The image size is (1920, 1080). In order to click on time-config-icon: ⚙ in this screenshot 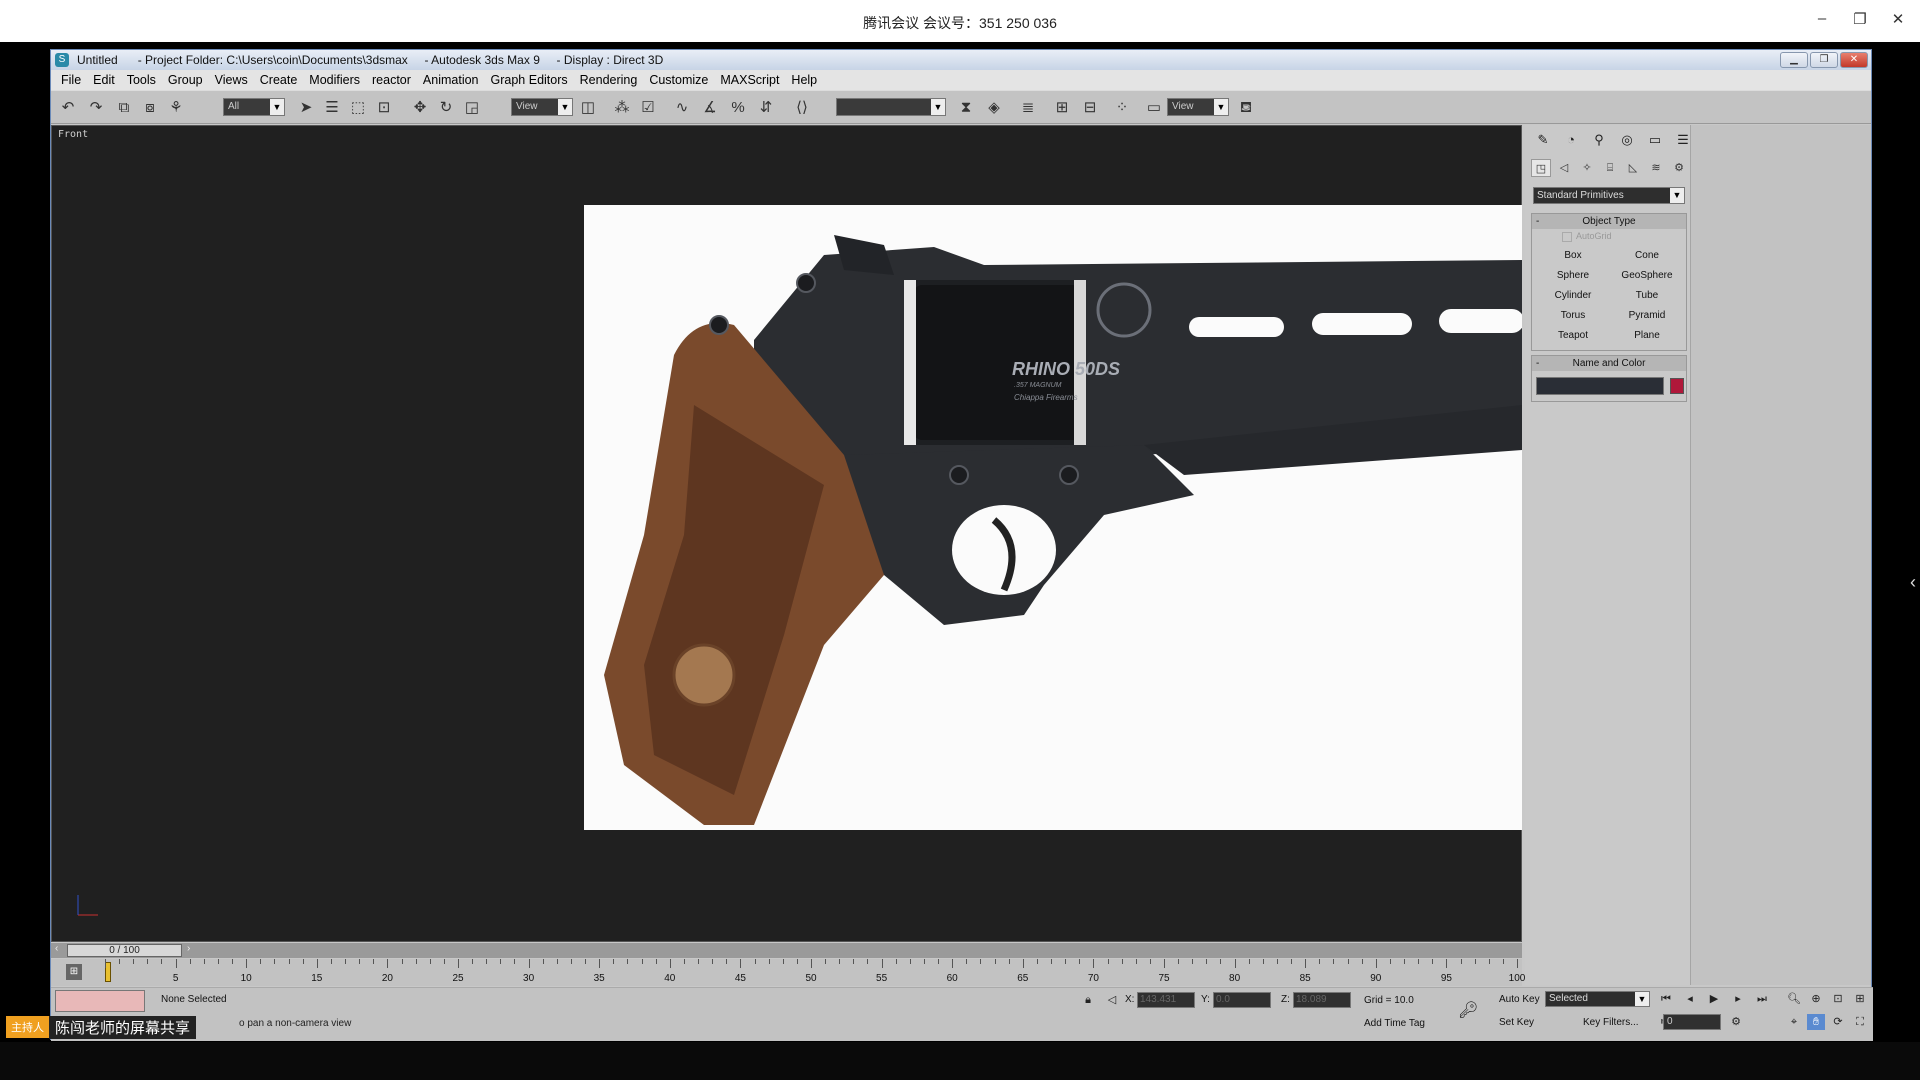, I will do `click(1736, 1022)`.